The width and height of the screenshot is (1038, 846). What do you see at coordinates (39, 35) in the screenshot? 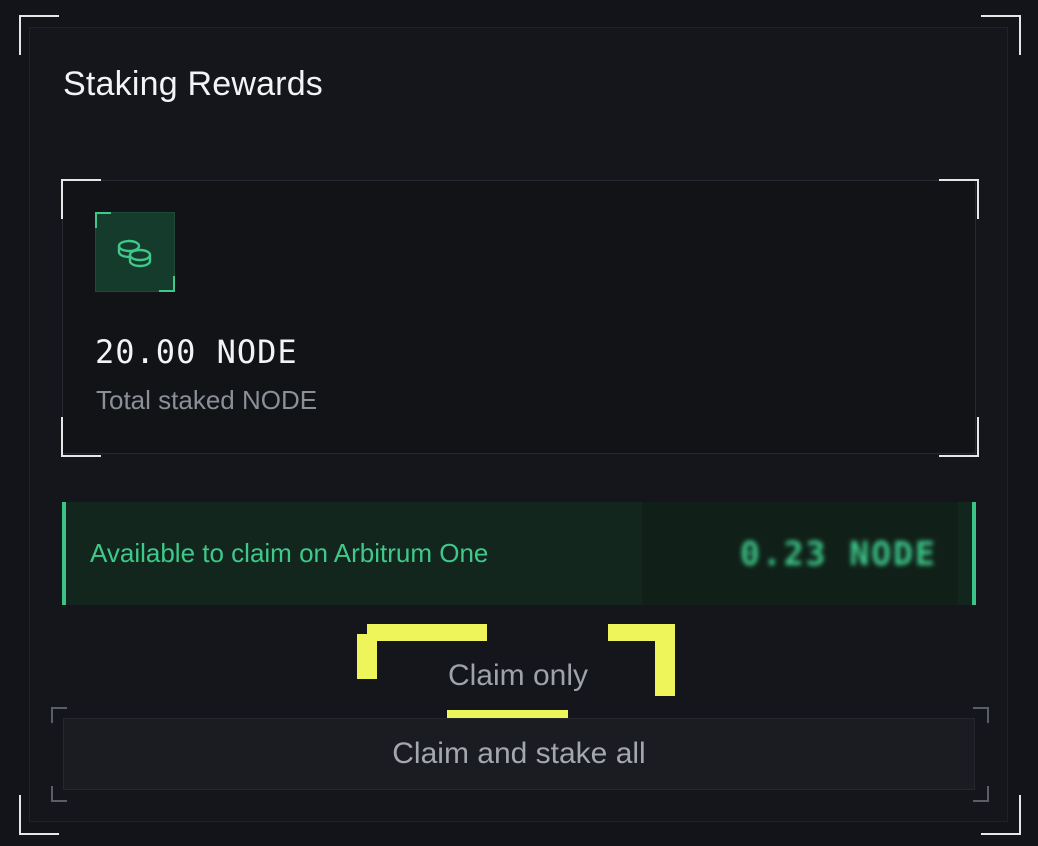
I see `panel-corner-top-left` at bounding box center [39, 35].